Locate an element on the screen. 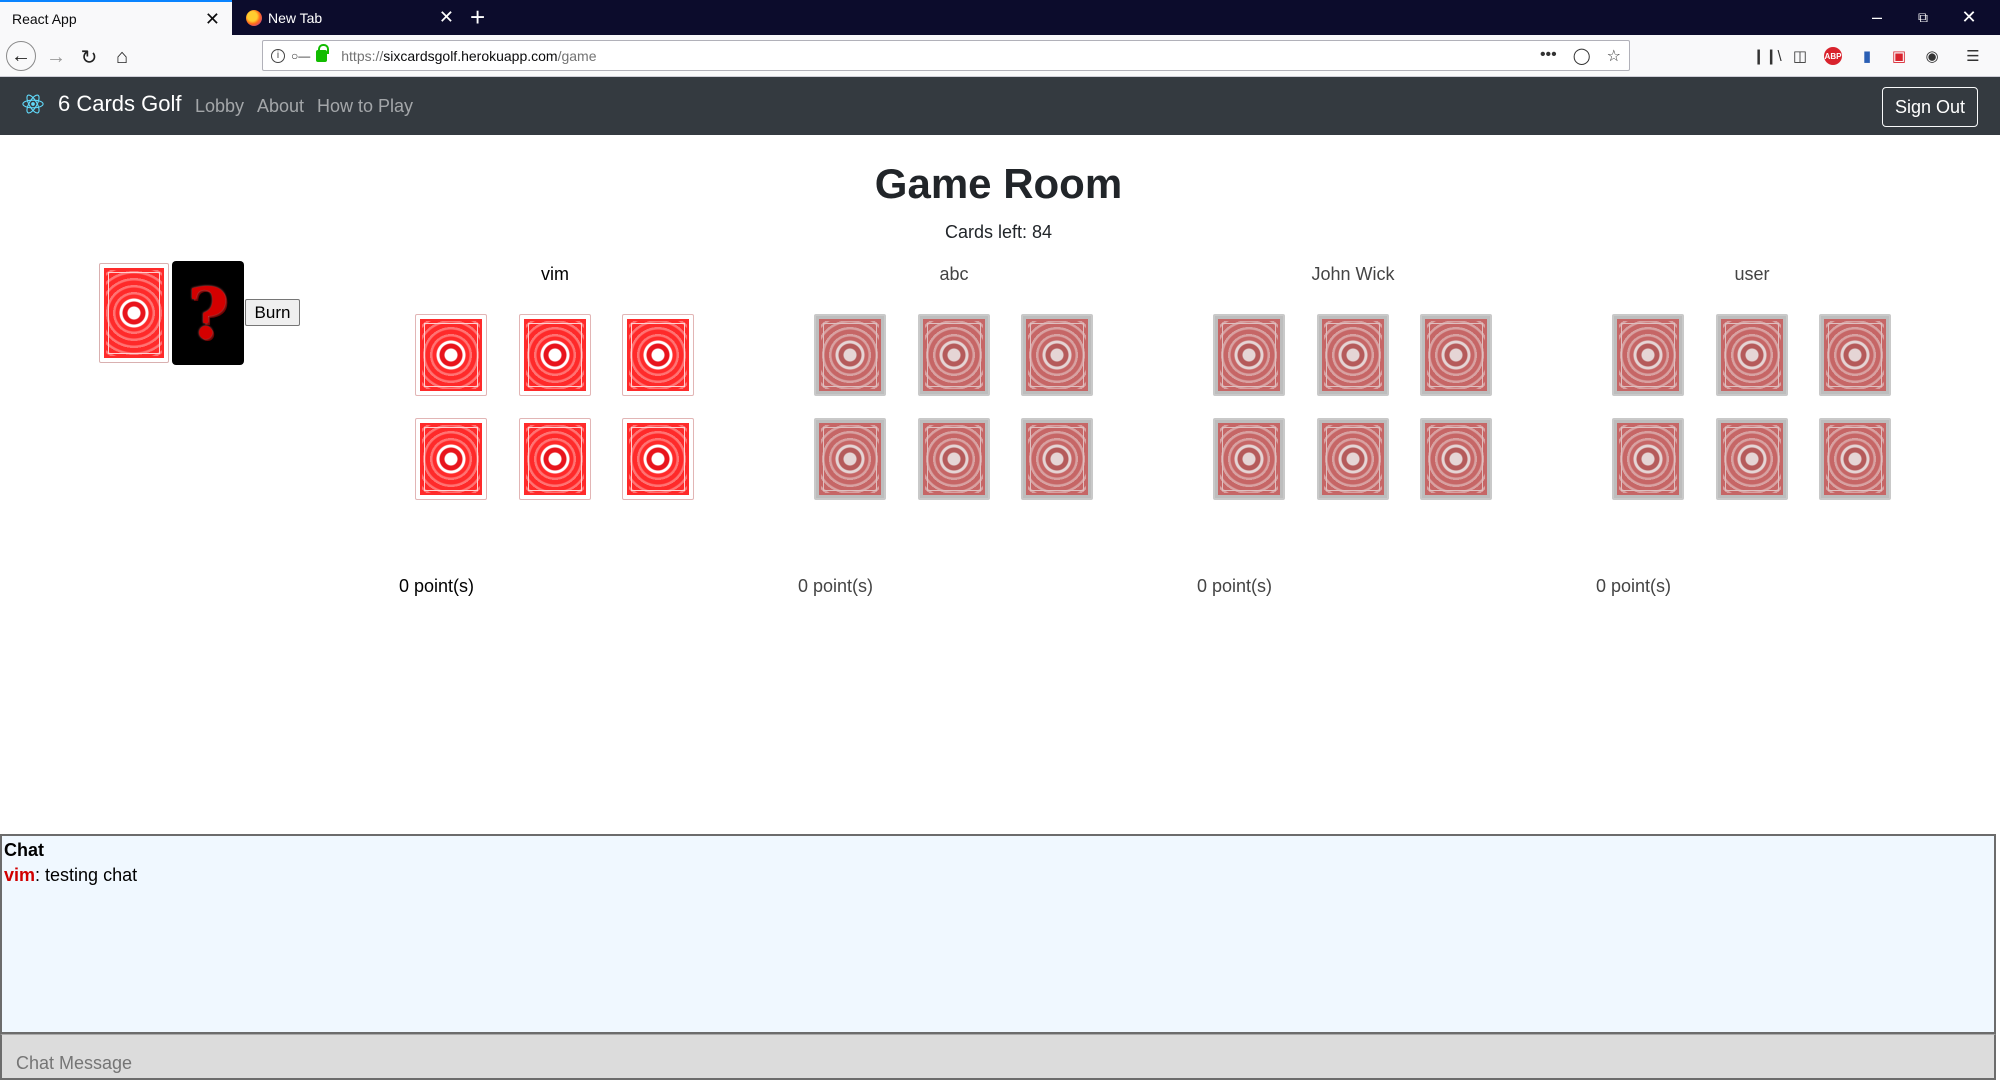 This screenshot has width=2000, height=1080. info-icon: i is located at coordinates (278, 55).